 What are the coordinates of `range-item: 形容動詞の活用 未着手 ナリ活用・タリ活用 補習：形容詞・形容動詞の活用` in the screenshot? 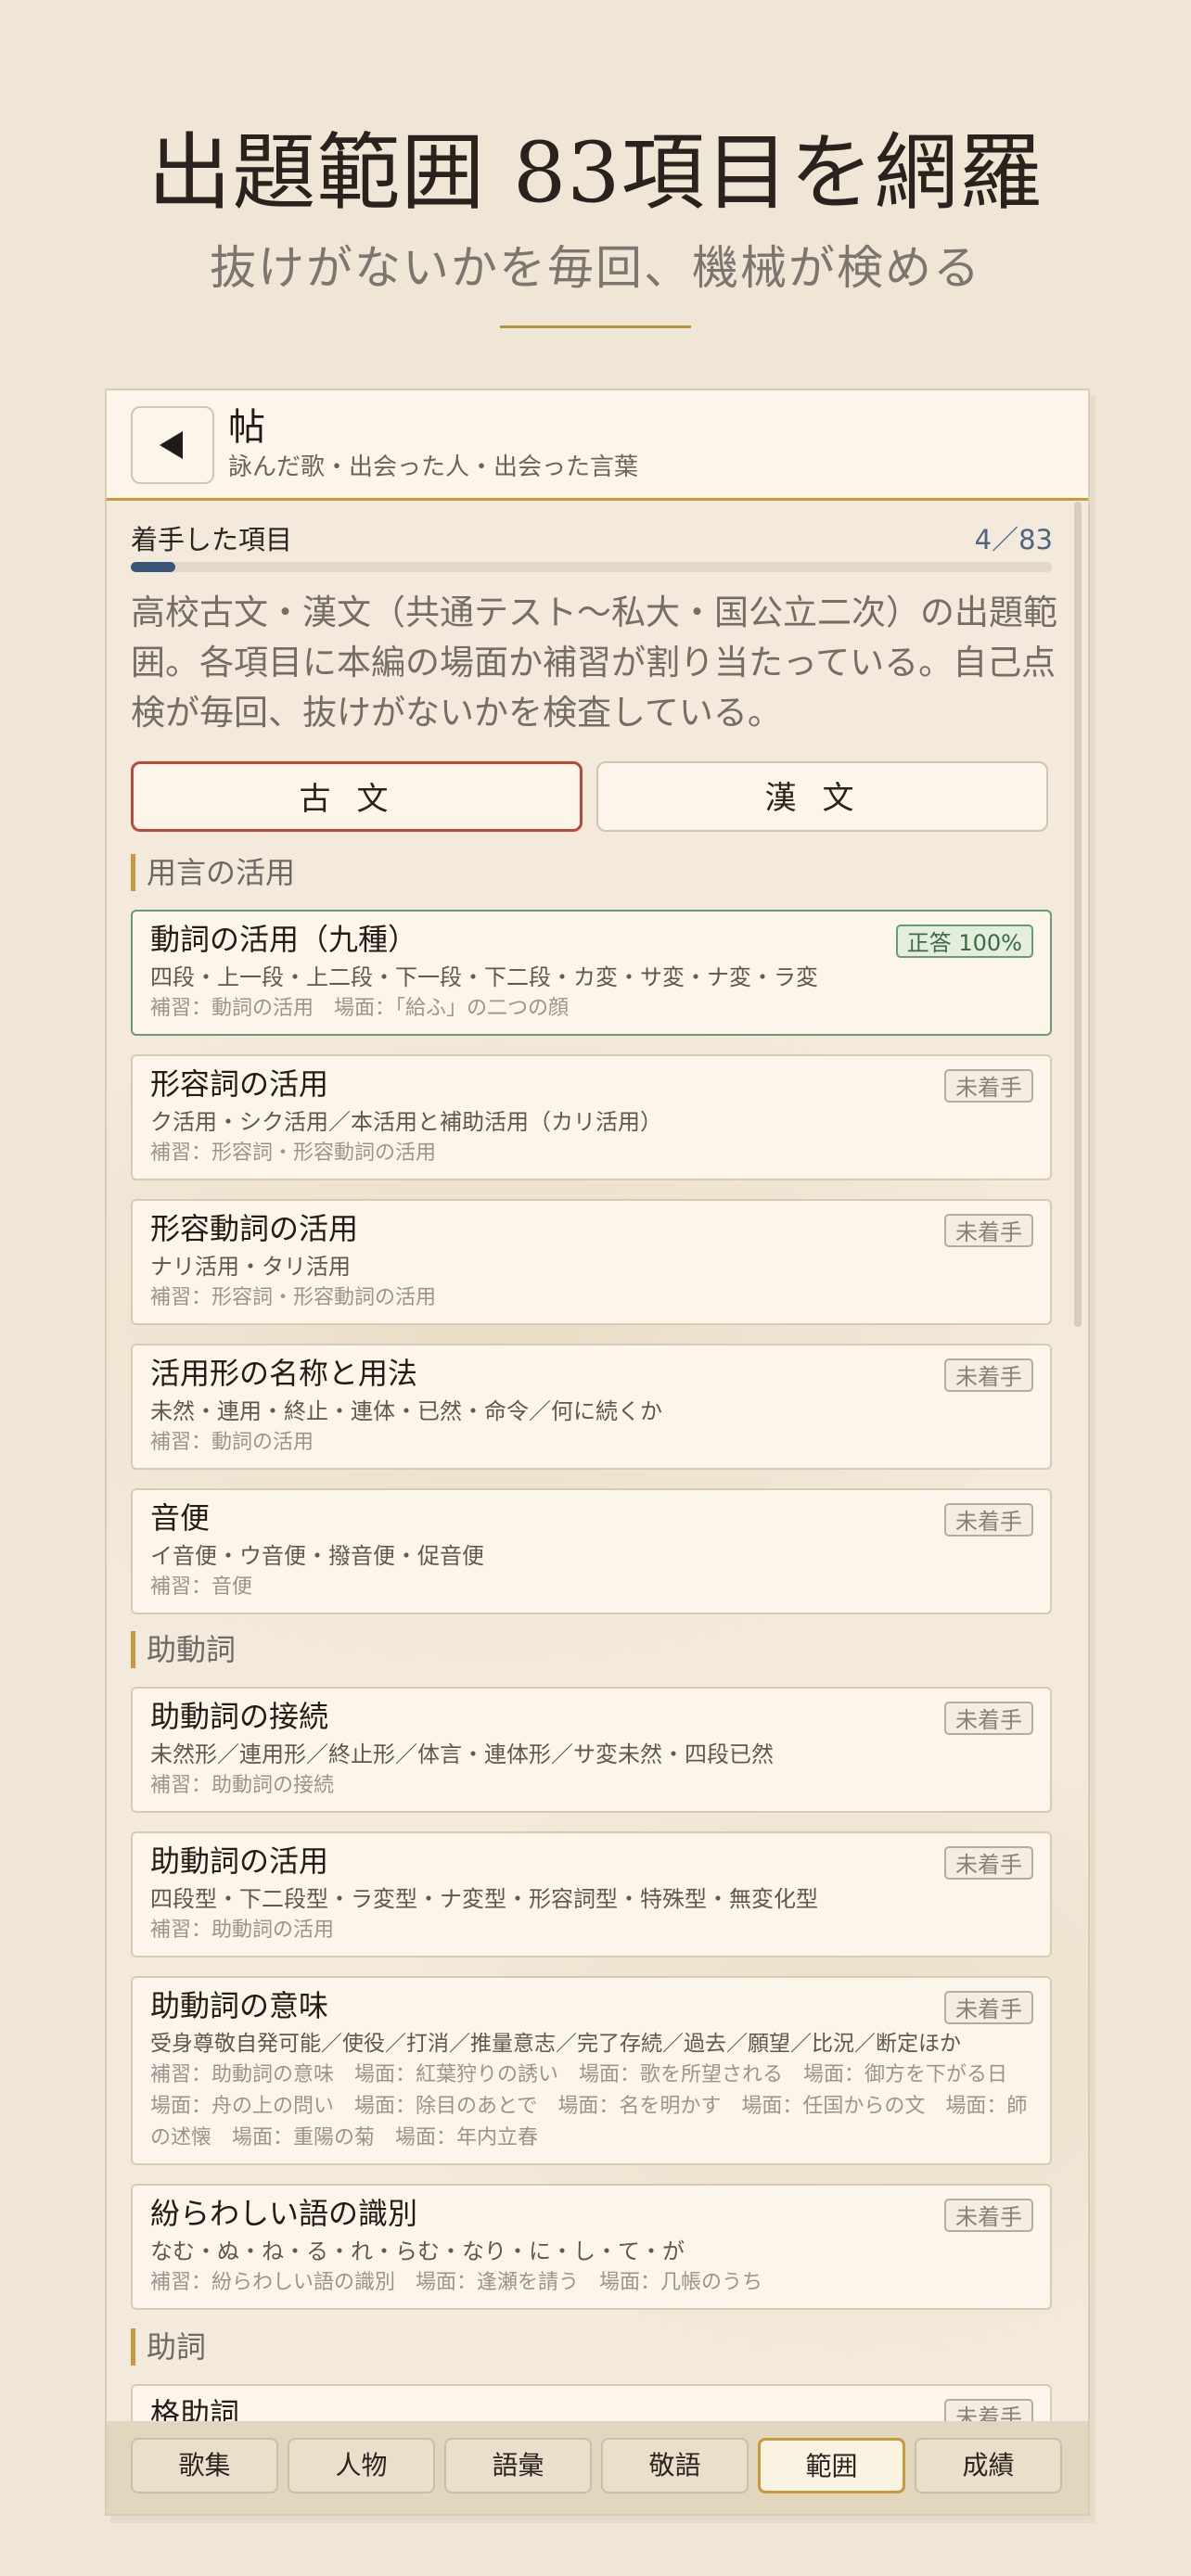 It's located at (591, 1262).